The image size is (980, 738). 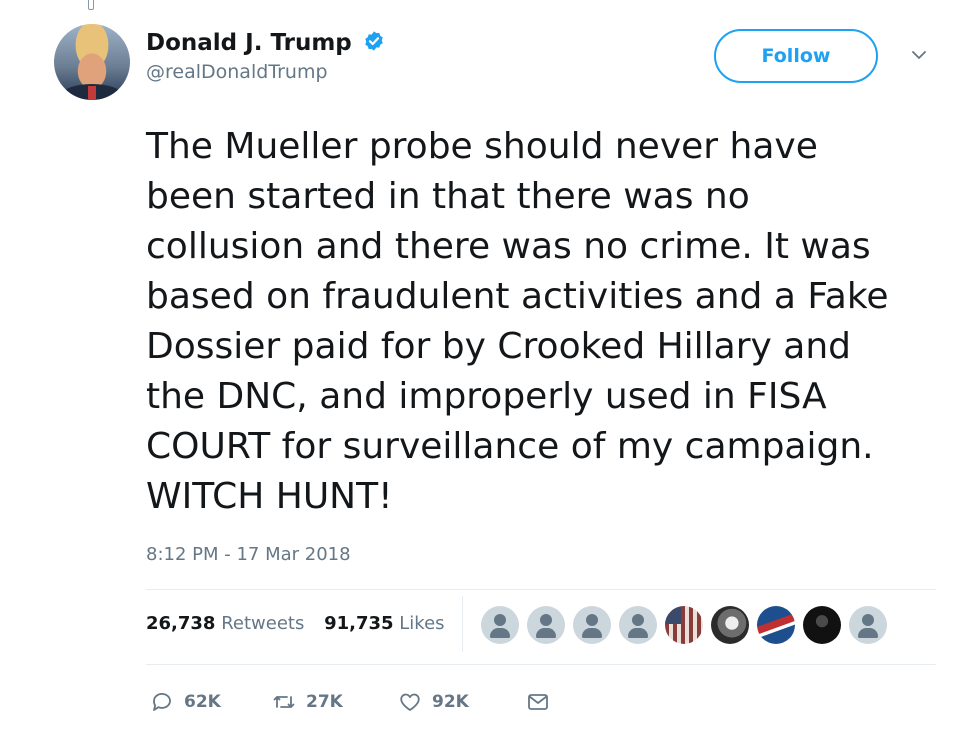 What do you see at coordinates (92, 62) in the screenshot?
I see `author-avatar` at bounding box center [92, 62].